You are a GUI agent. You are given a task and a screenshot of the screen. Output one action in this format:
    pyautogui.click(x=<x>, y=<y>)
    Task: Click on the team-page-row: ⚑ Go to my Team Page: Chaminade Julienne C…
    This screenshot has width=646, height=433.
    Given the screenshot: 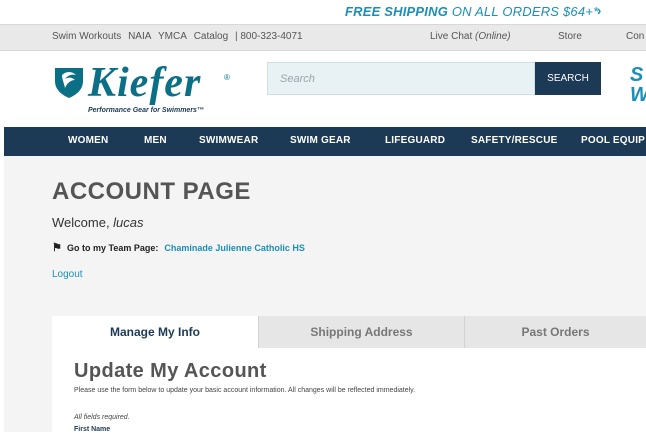 What is the action you would take?
    pyautogui.click(x=178, y=247)
    